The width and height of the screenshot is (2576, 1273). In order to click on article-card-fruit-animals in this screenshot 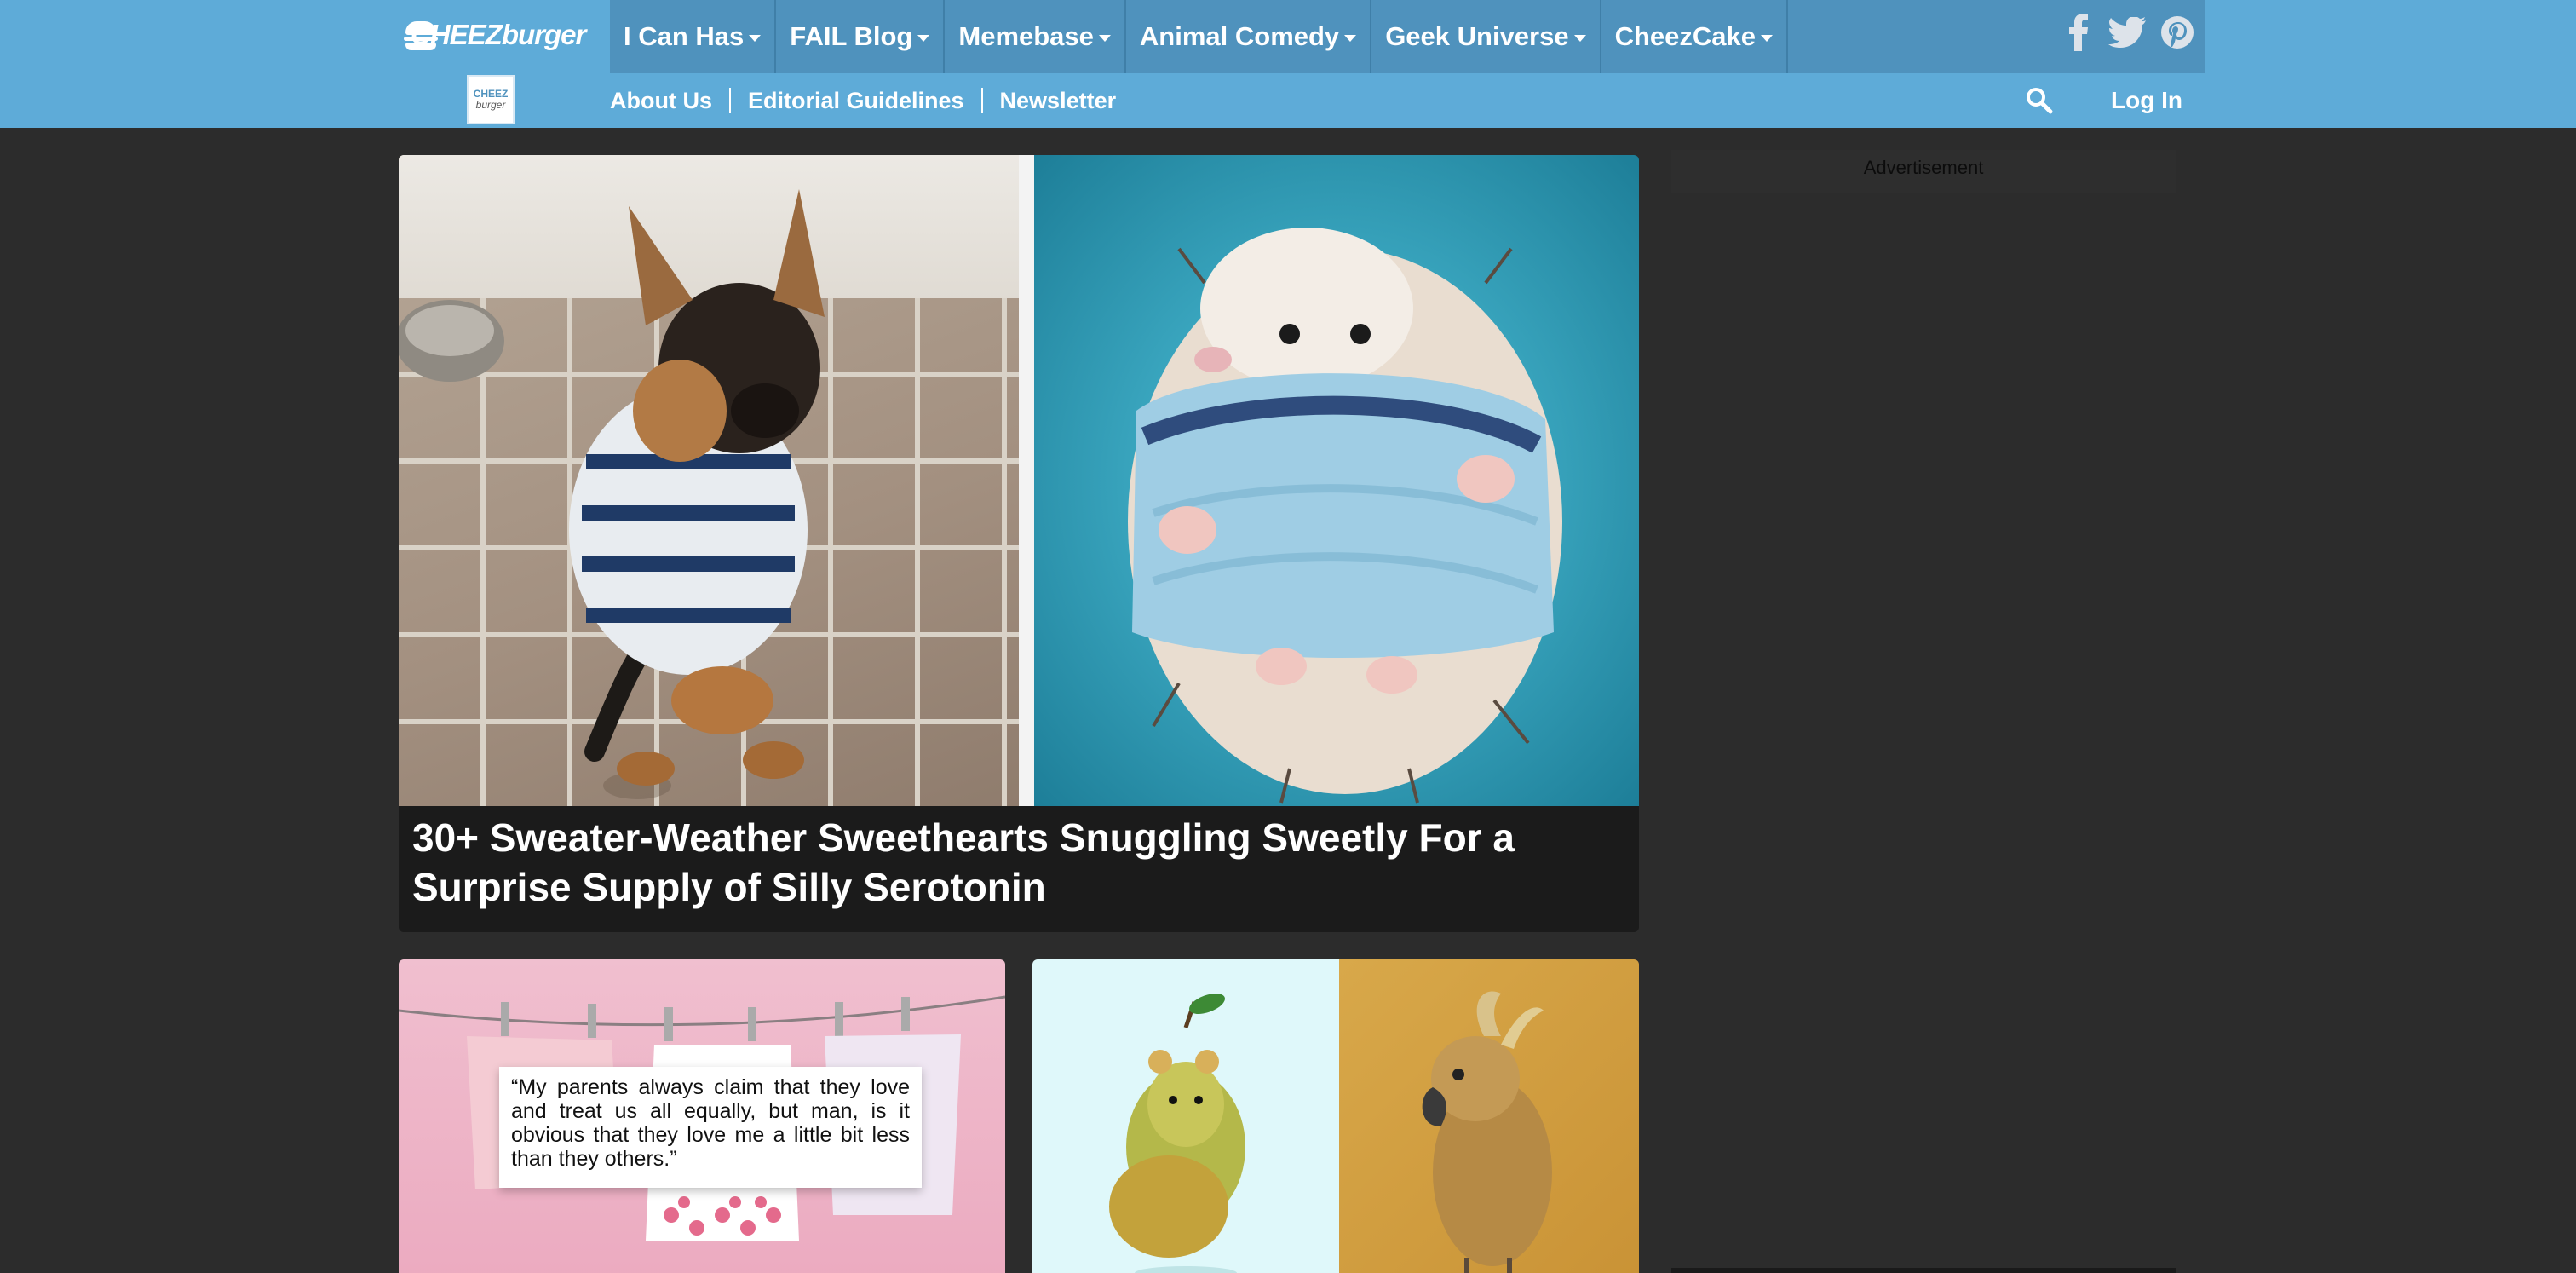, I will do `click(1335, 1116)`.